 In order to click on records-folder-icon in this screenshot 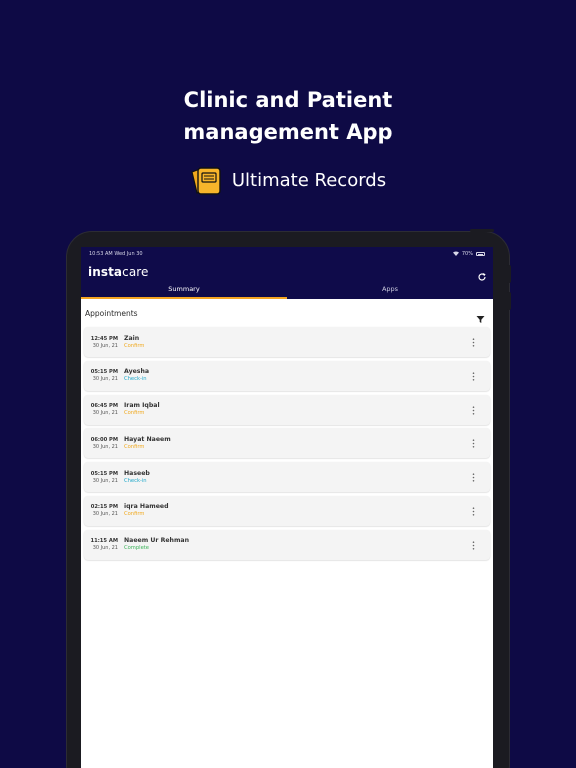, I will do `click(207, 180)`.